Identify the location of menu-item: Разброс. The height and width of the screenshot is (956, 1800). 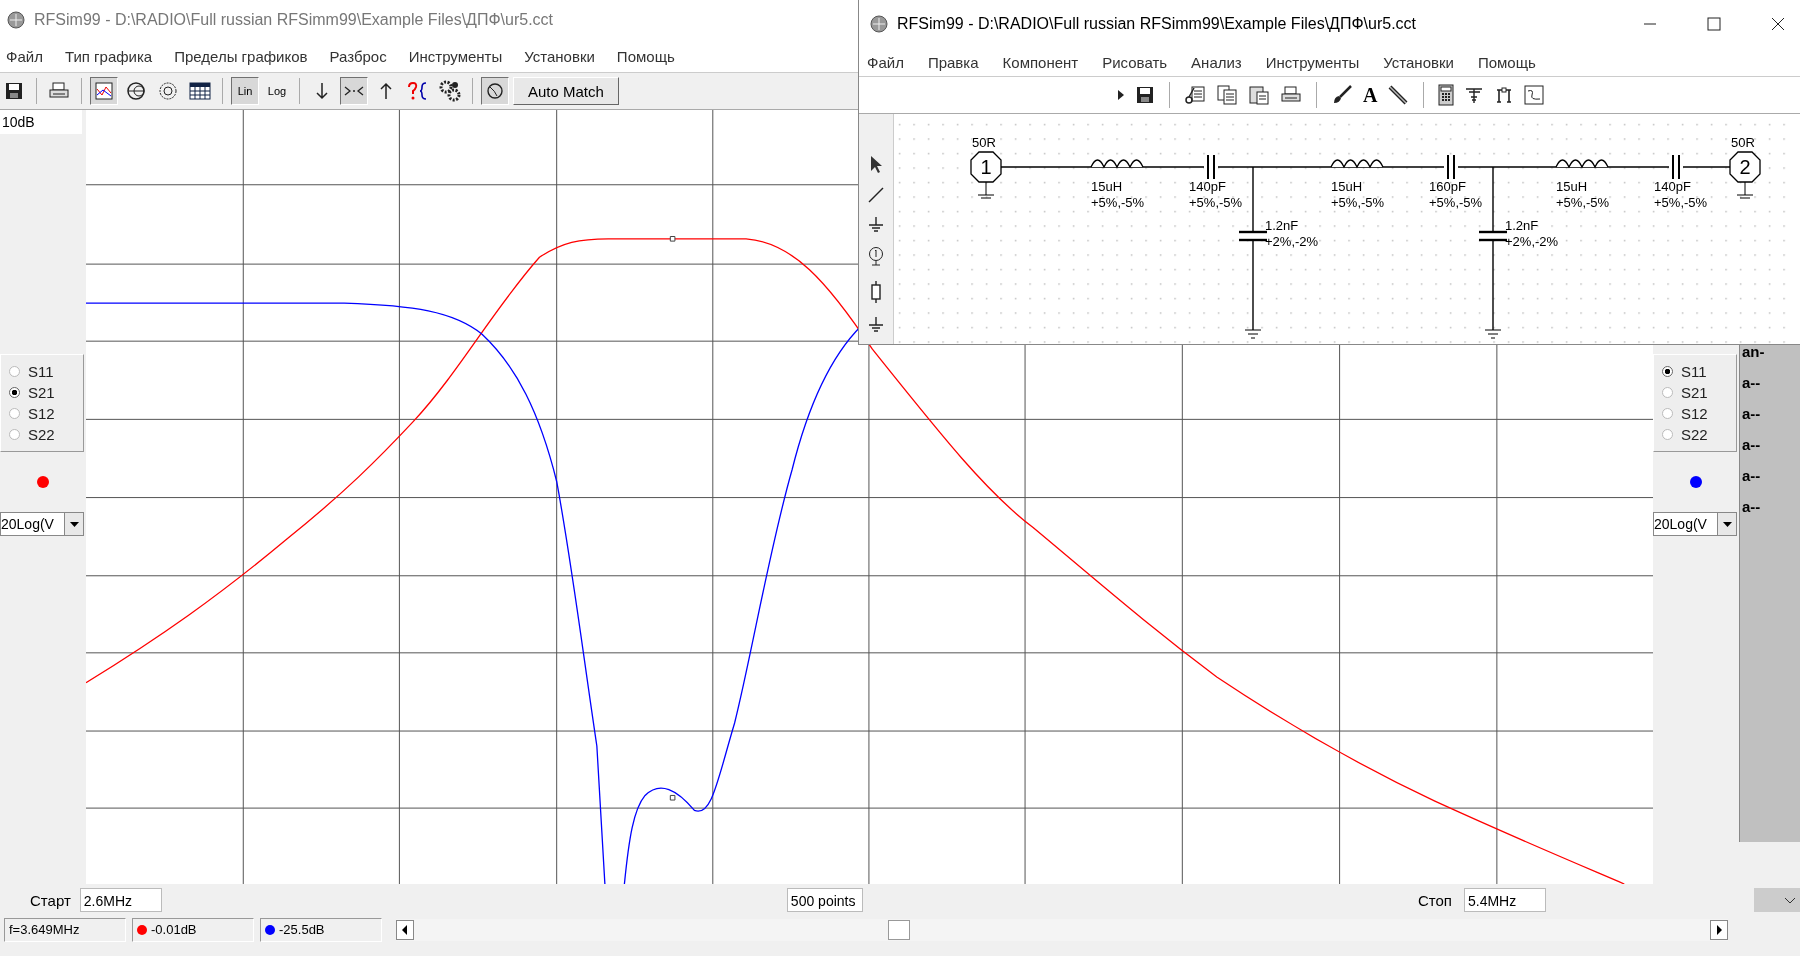
(358, 56).